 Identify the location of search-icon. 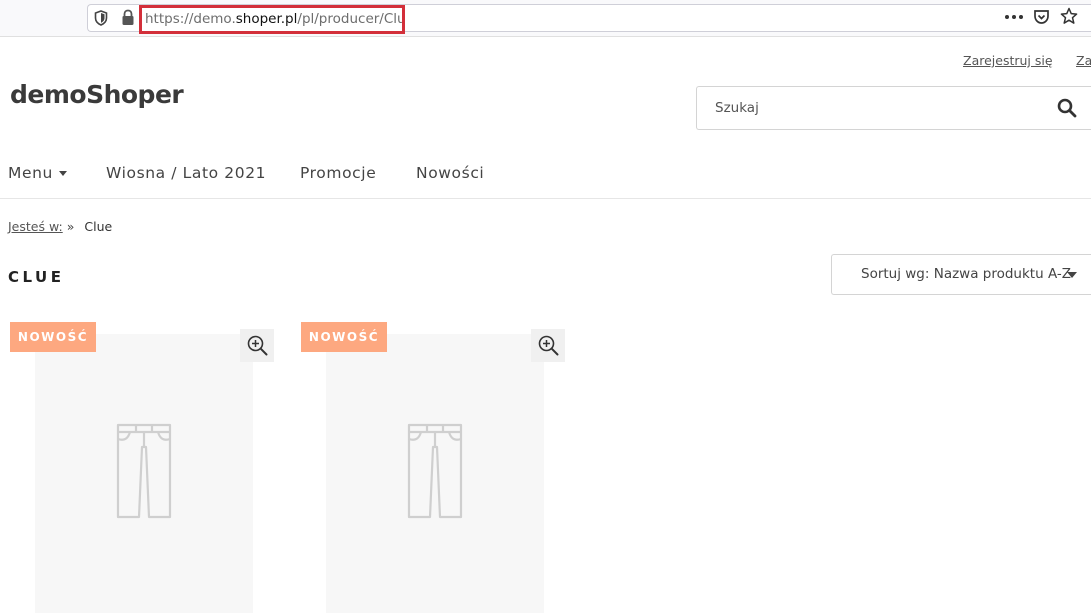
(1067, 108).